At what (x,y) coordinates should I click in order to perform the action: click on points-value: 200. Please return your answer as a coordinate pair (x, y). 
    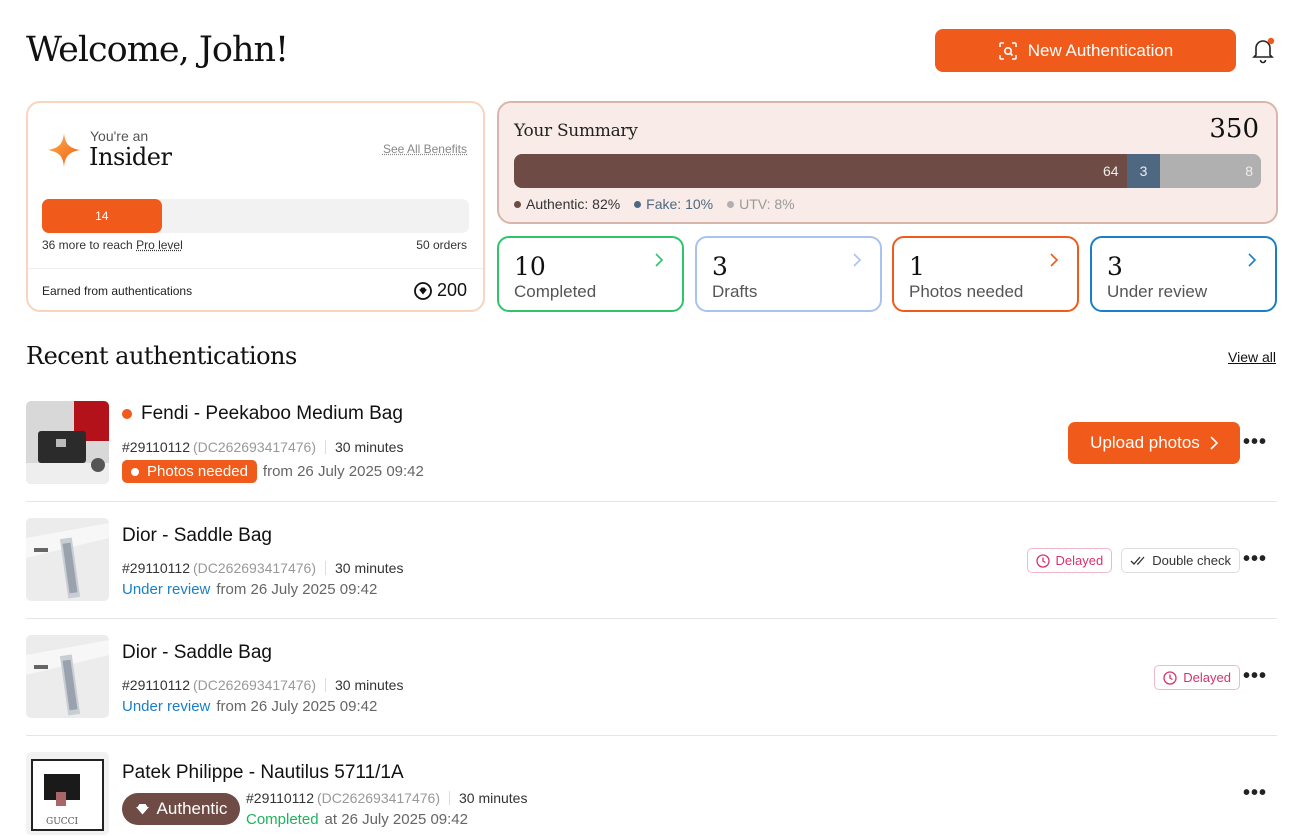
    Looking at the image, I should click on (451, 290).